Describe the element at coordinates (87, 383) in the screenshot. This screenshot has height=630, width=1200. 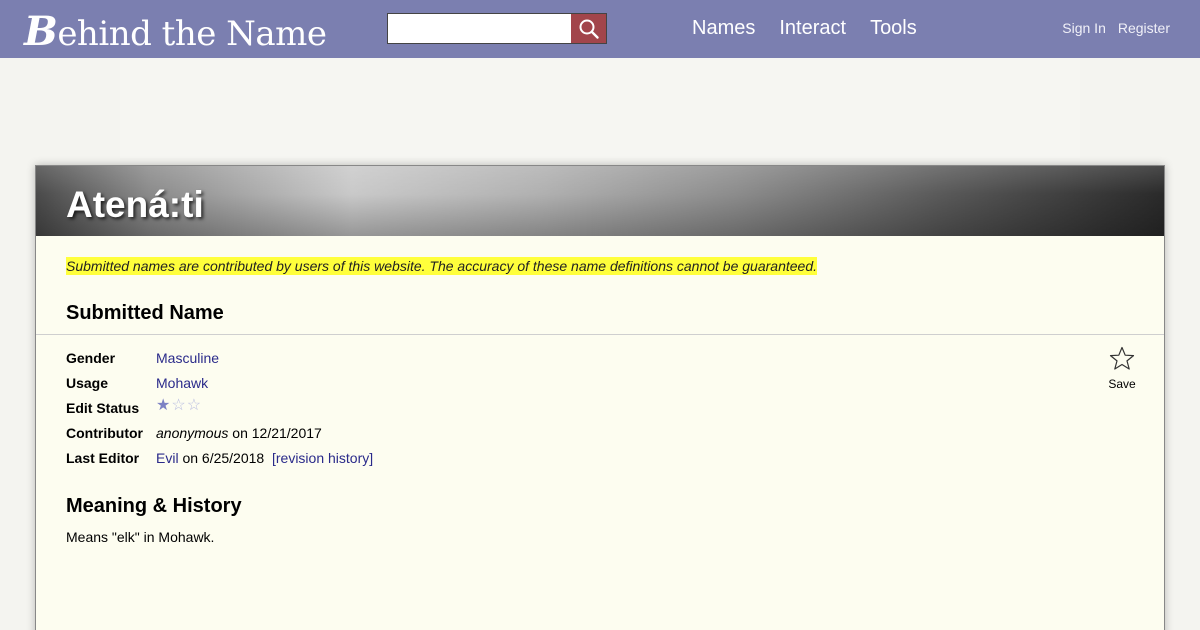
I see `usage-label: Usage` at that location.